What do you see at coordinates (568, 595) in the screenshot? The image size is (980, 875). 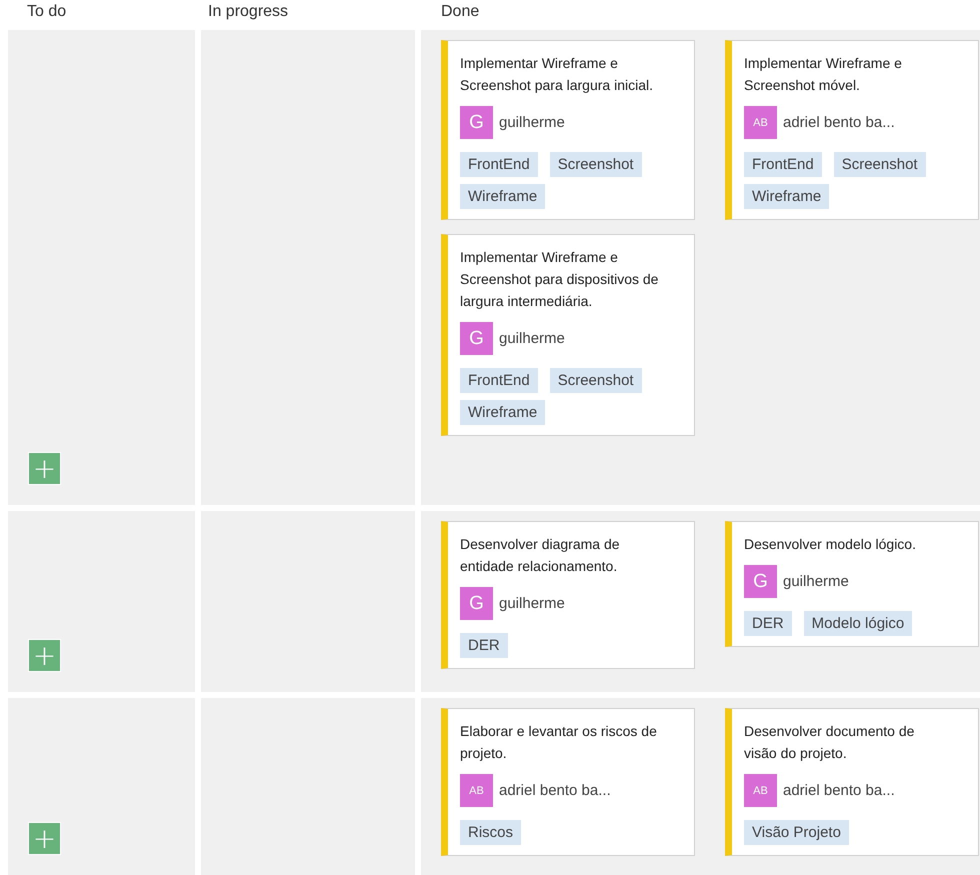 I see `task-card: Desenvolver diagrama de entidade relacionamento. G guilherme DER` at bounding box center [568, 595].